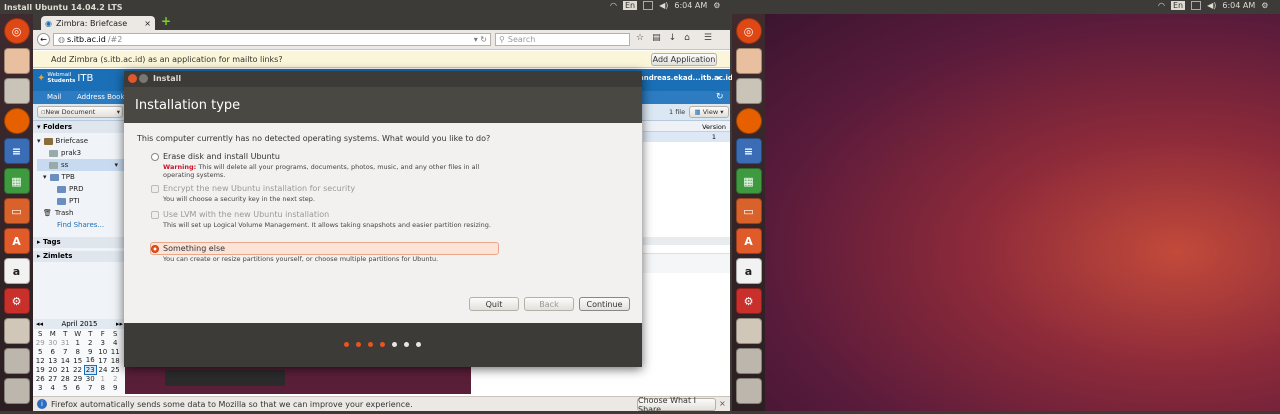 This screenshot has width=1280, height=414. Describe the element at coordinates (1238, 5) in the screenshot. I see `clock: 6:04 AM` at that location.